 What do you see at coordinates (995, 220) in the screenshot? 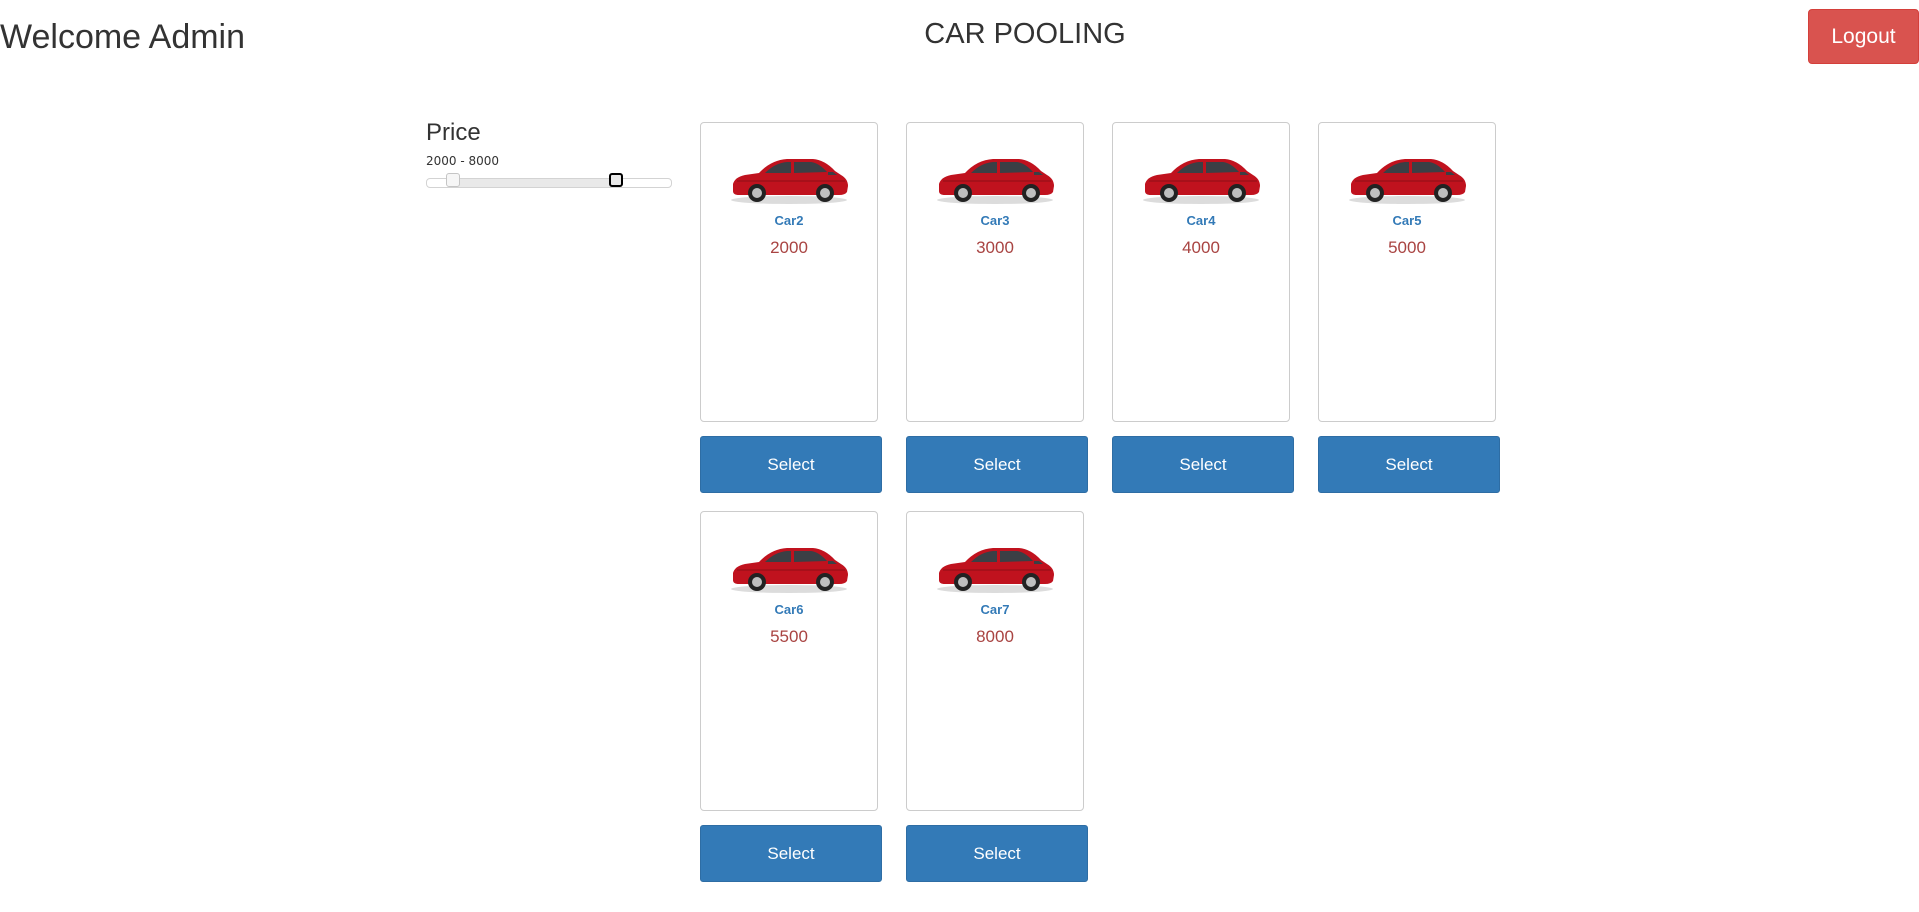
I see `car-name: Car3` at bounding box center [995, 220].